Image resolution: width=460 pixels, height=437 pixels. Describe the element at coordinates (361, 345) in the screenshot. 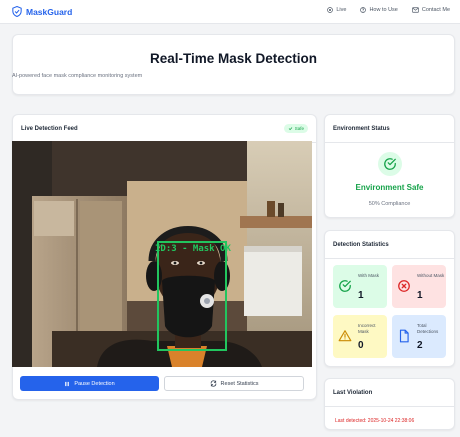

I see `stat-value: 0` at that location.